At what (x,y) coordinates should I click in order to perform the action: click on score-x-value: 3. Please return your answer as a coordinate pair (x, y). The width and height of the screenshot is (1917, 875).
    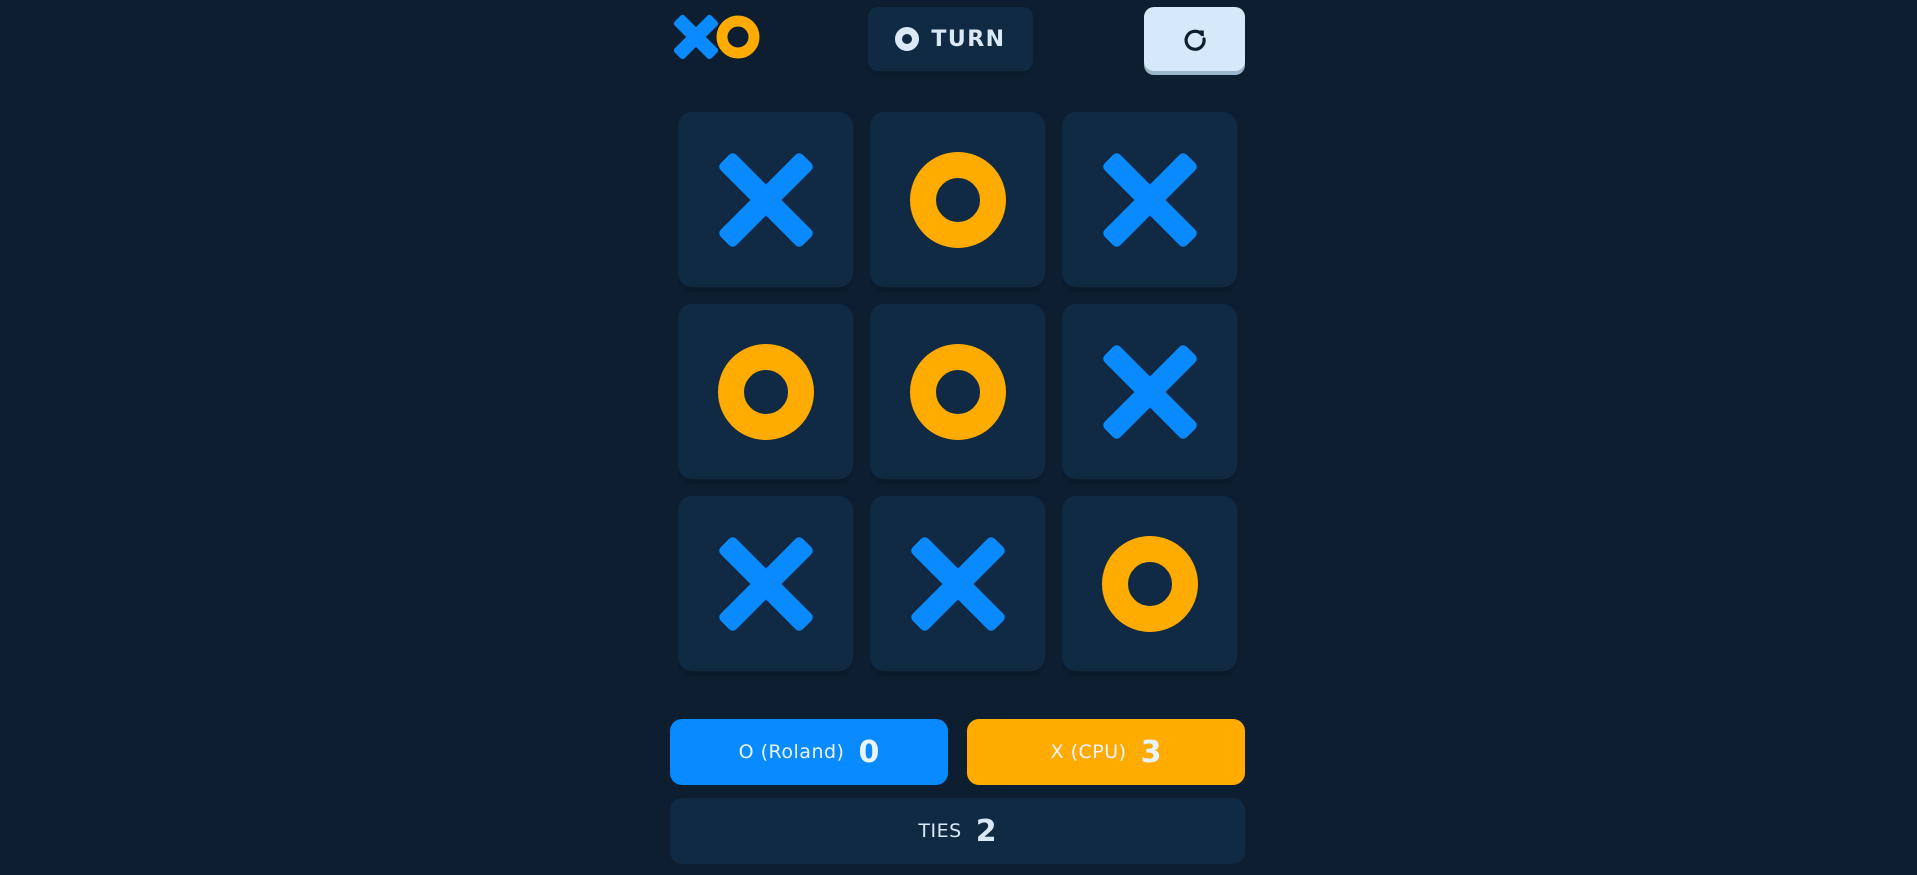
    Looking at the image, I should click on (1151, 752).